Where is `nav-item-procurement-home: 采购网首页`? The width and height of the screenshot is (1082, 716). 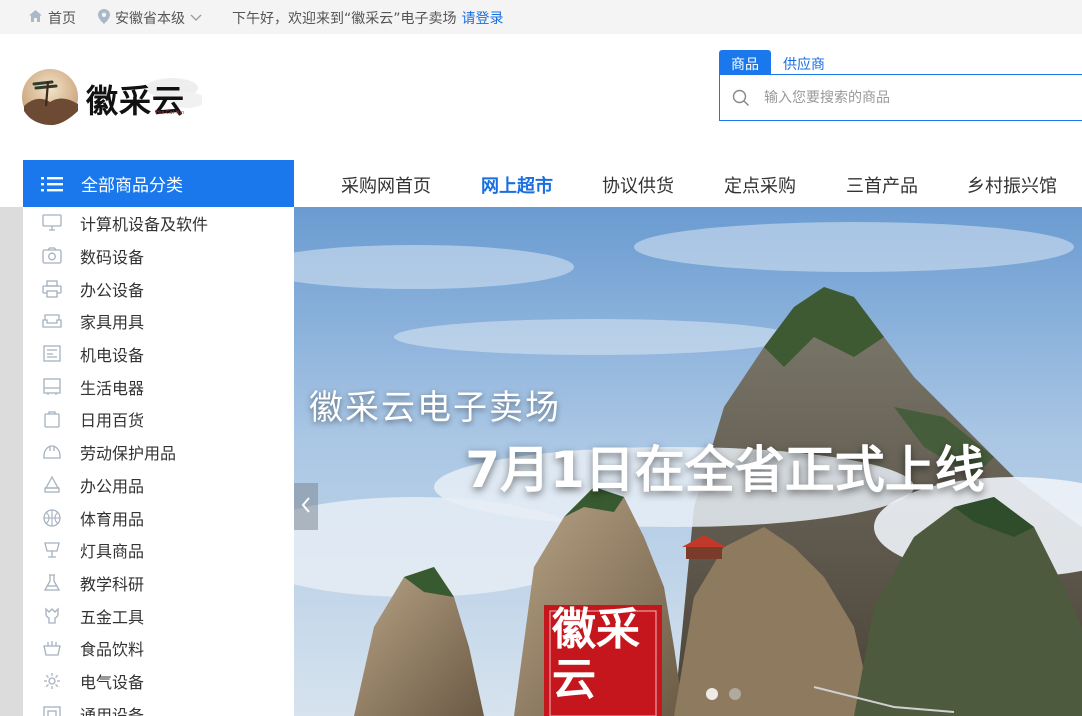
nav-item-procurement-home: 采购网首页 is located at coordinates (386, 185).